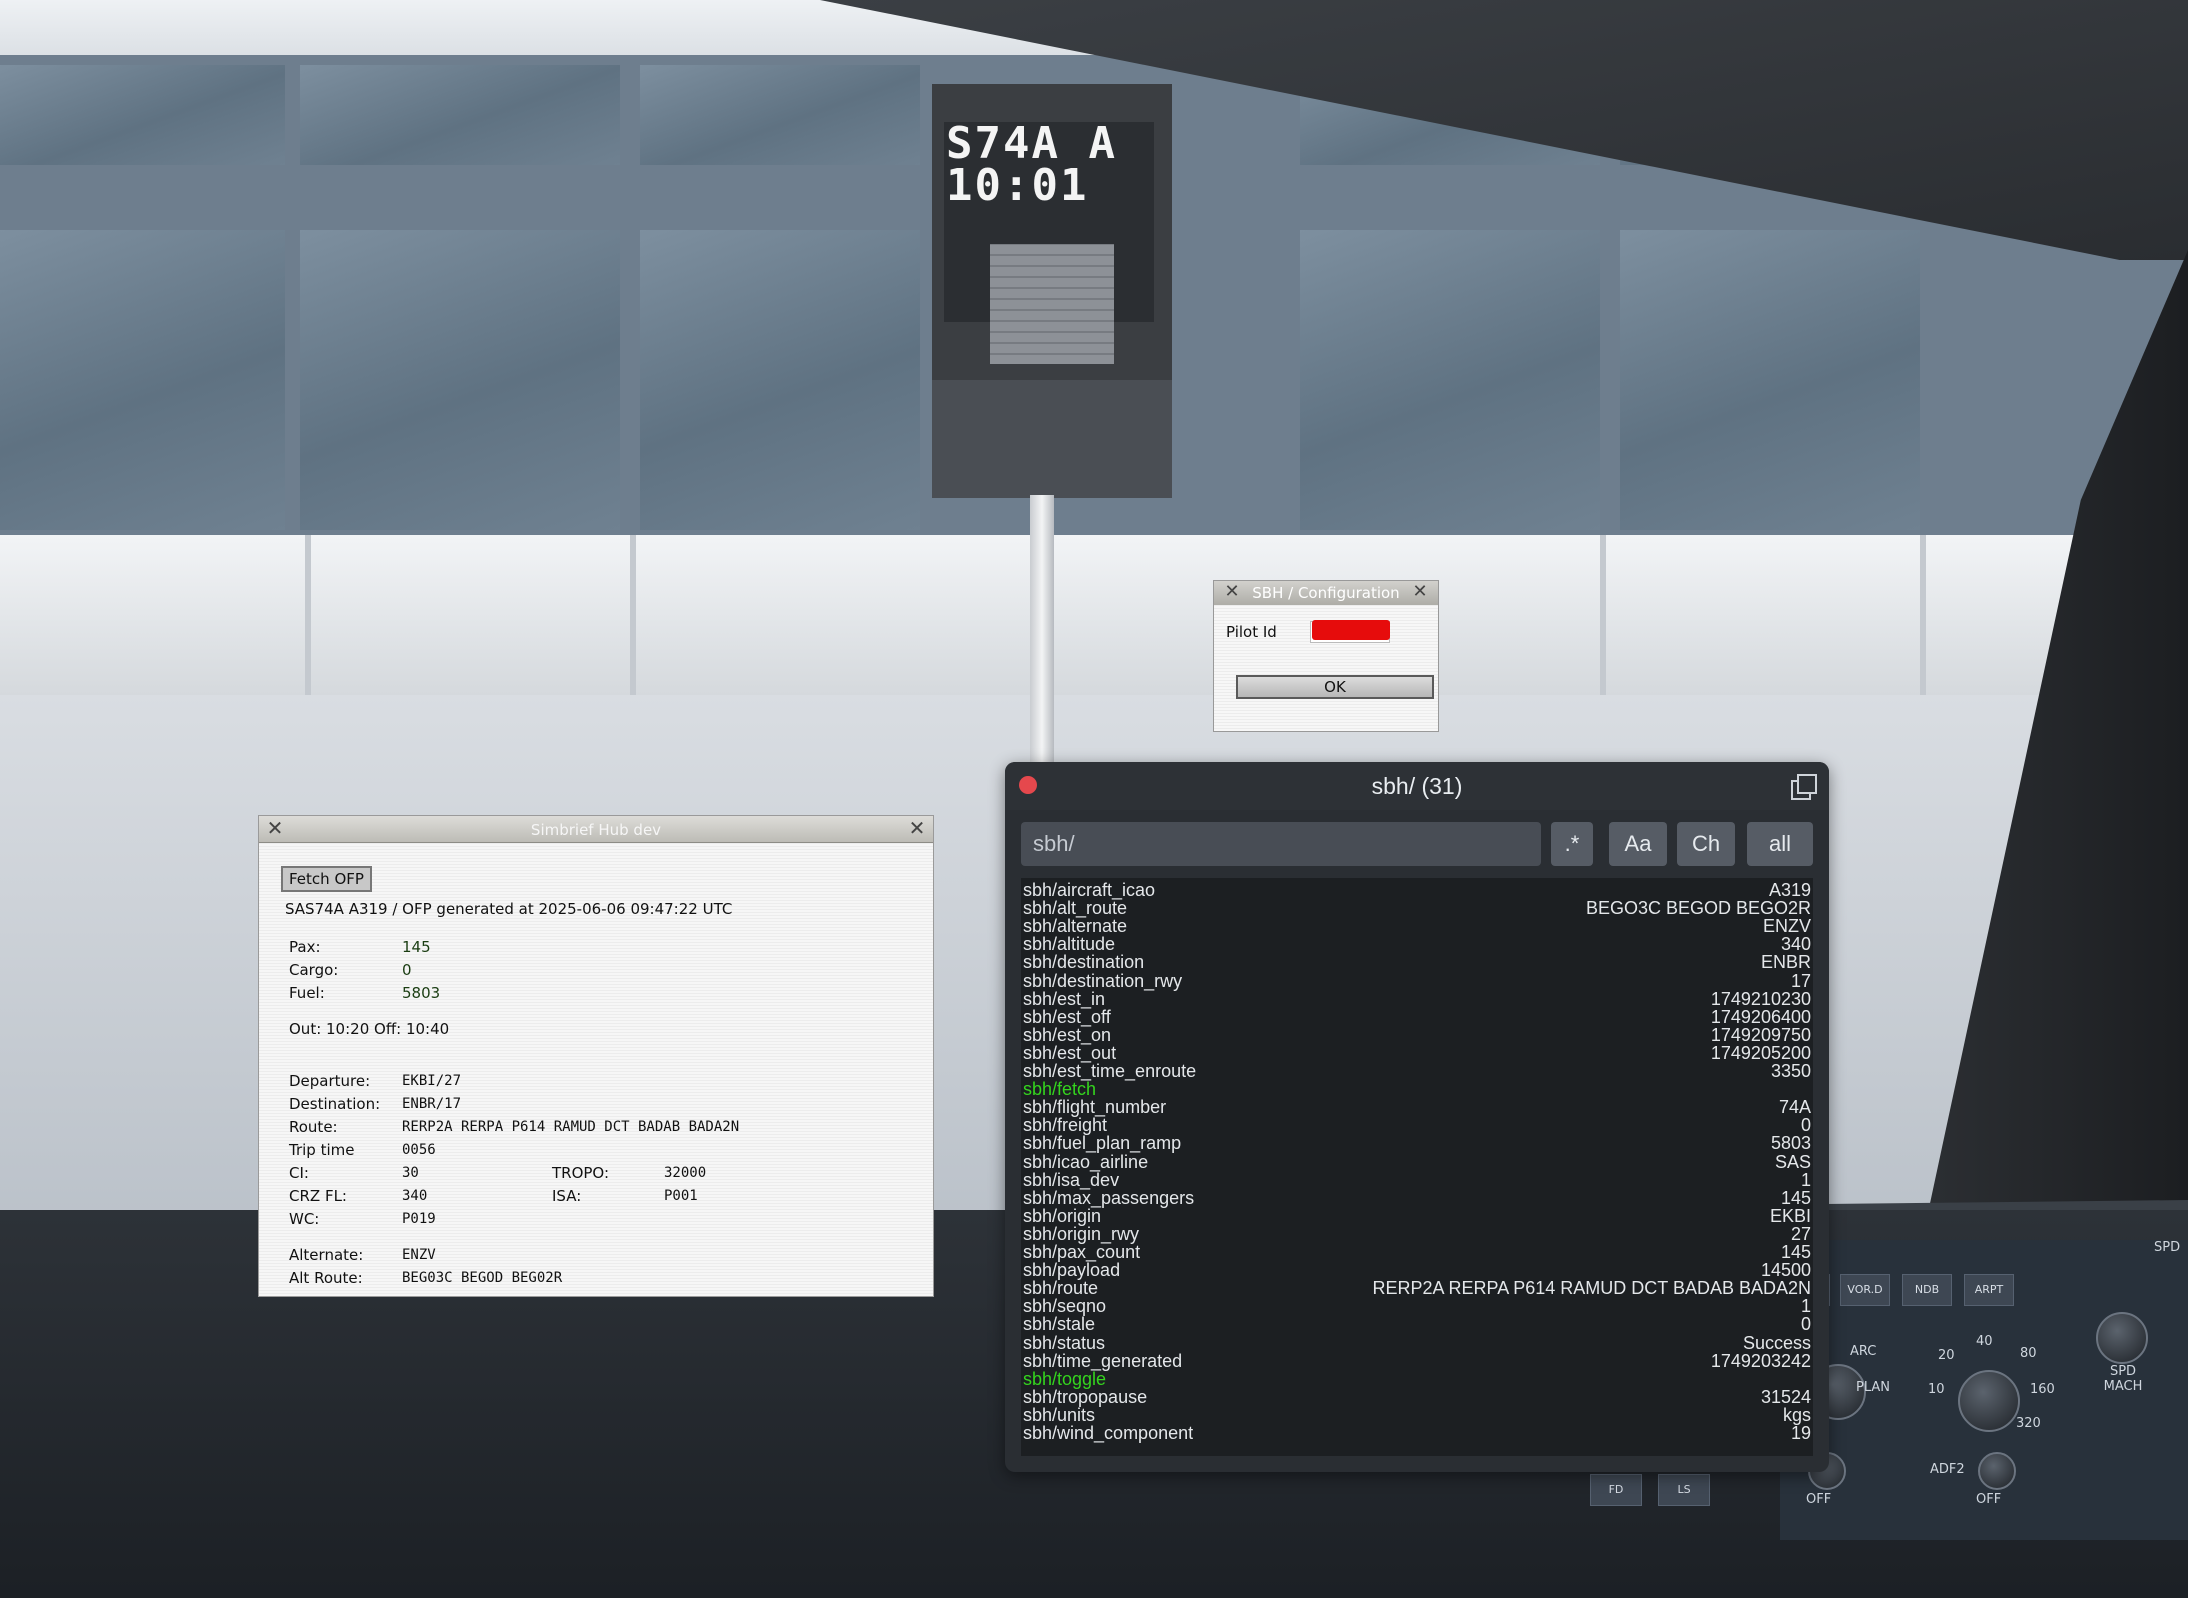  What do you see at coordinates (1417, 1125) in the screenshot?
I see `dataref-row: sbh/freight 0` at bounding box center [1417, 1125].